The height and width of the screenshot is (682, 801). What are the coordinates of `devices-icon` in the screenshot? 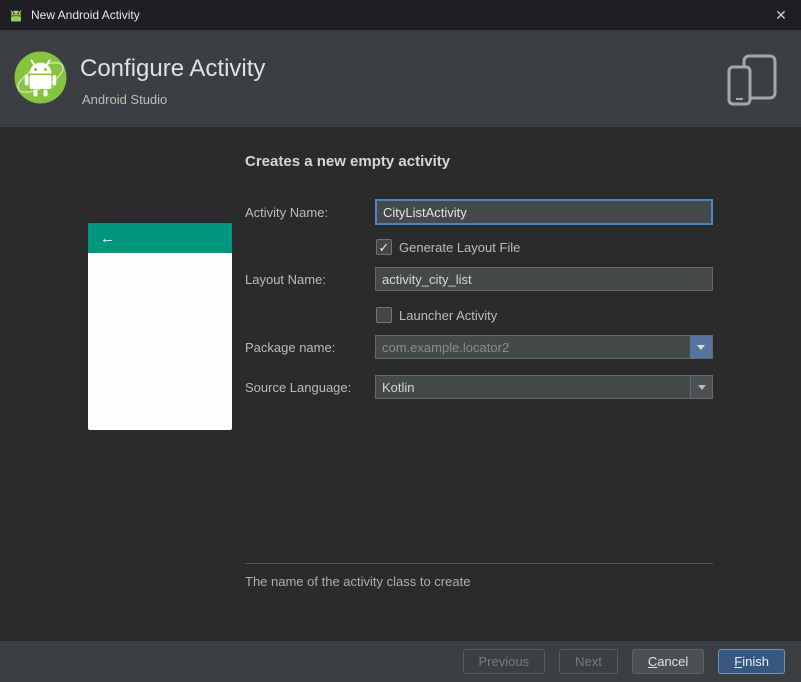 It's located at (752, 81).